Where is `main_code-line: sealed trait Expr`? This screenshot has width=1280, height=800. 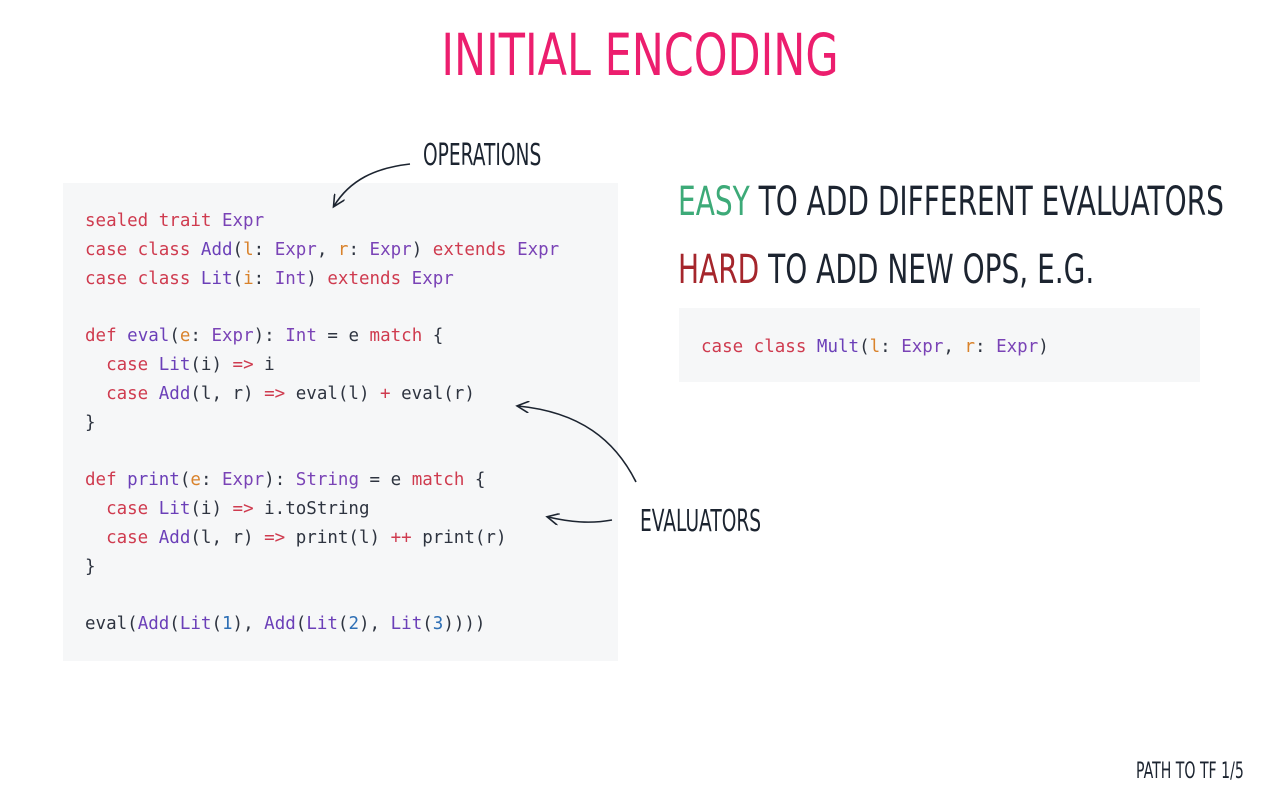 main_code-line: sealed trait Expr is located at coordinates (351, 221).